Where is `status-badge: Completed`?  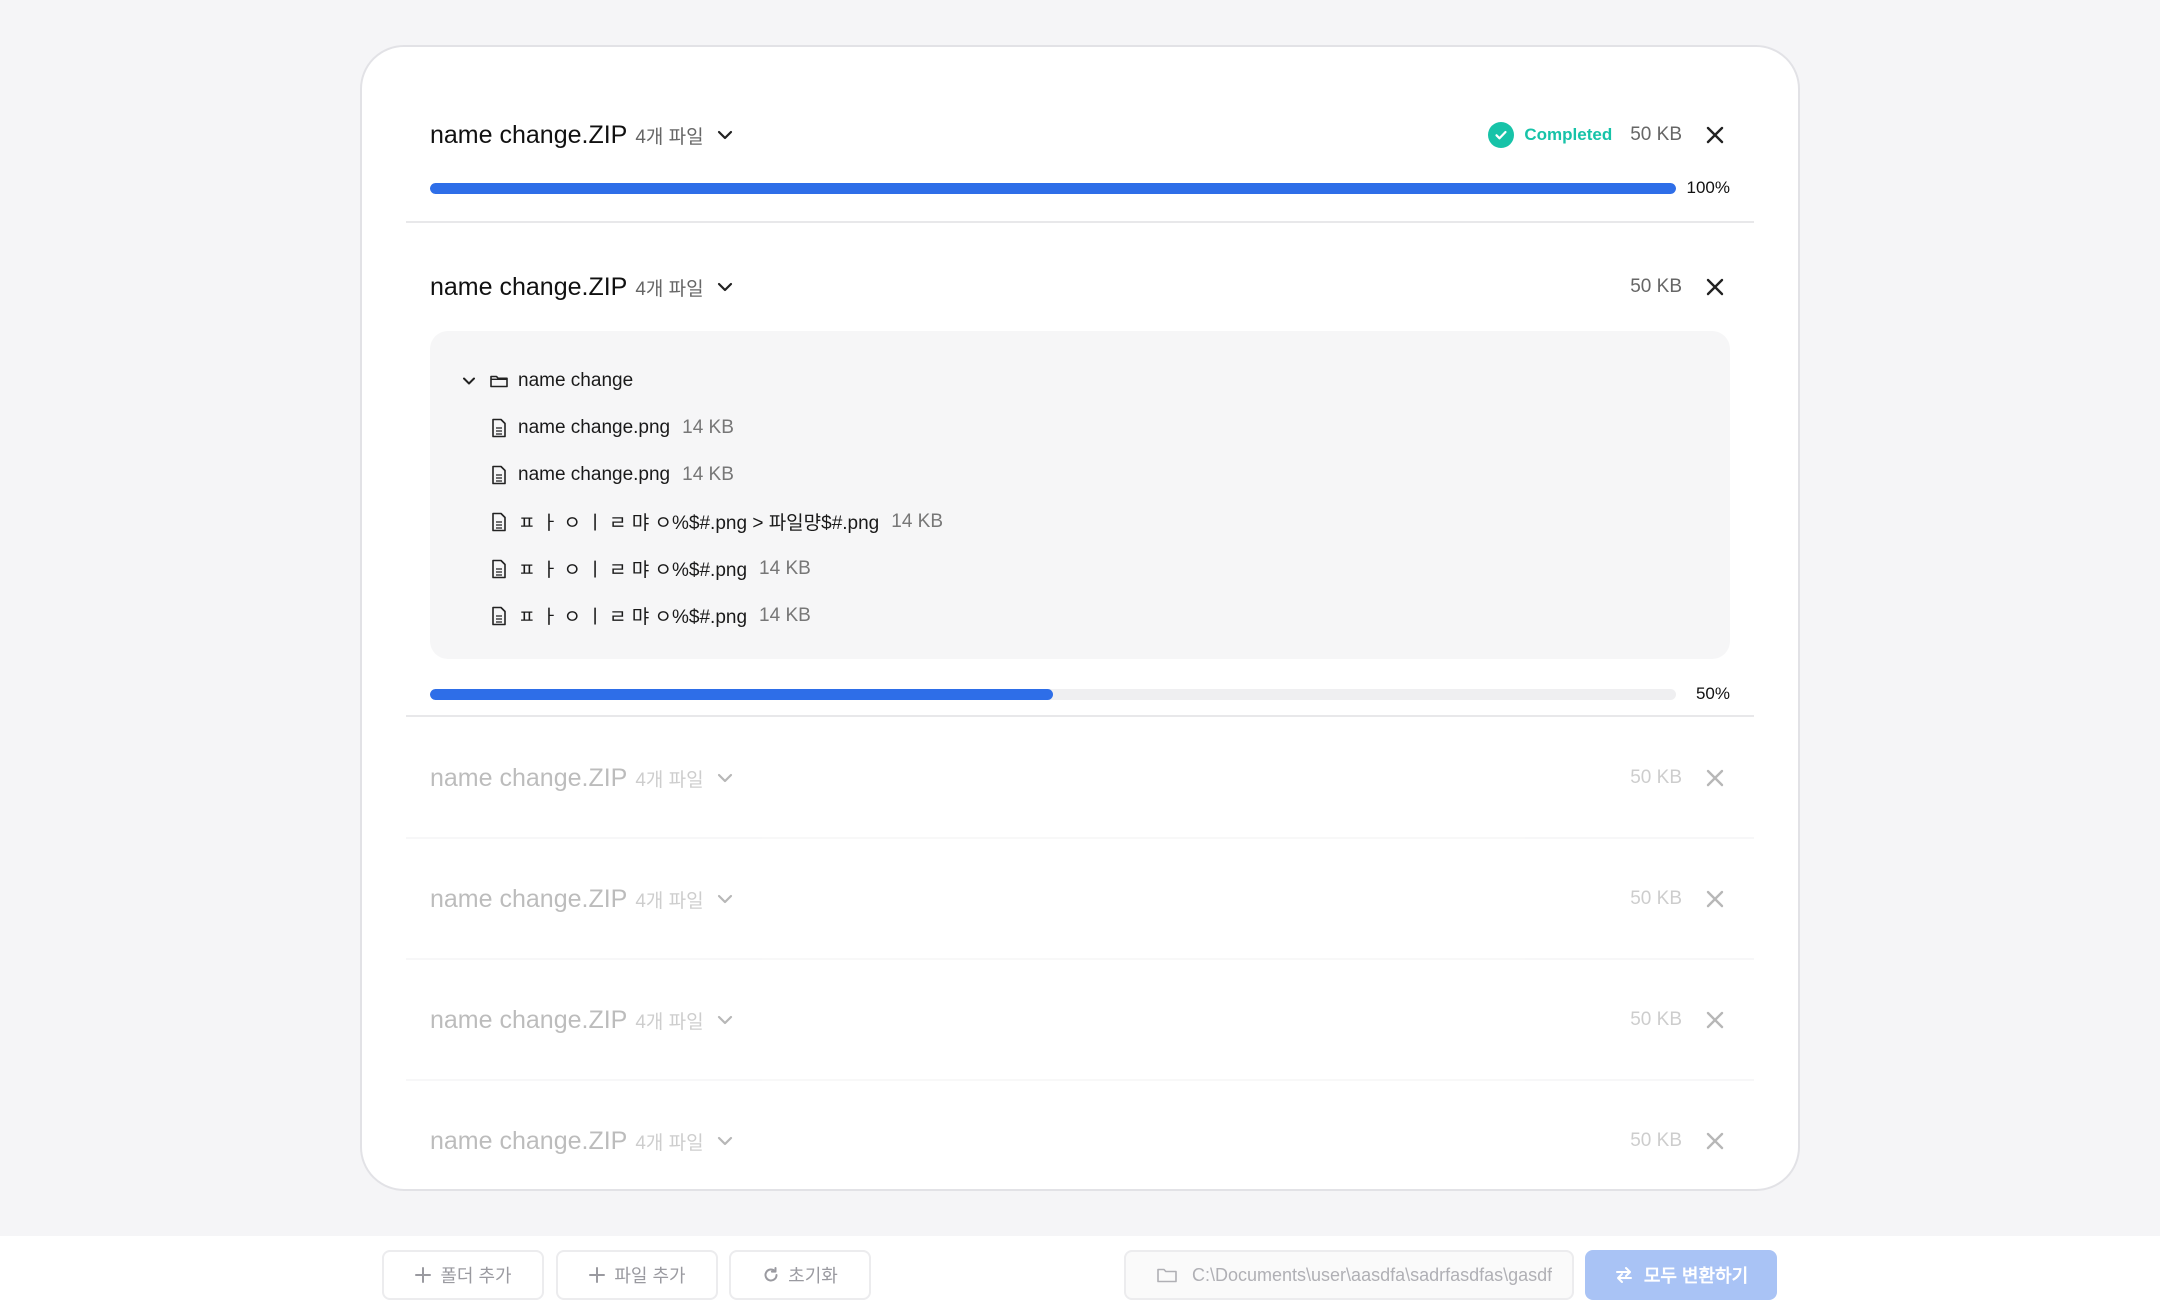 status-badge: Completed is located at coordinates (1550, 135).